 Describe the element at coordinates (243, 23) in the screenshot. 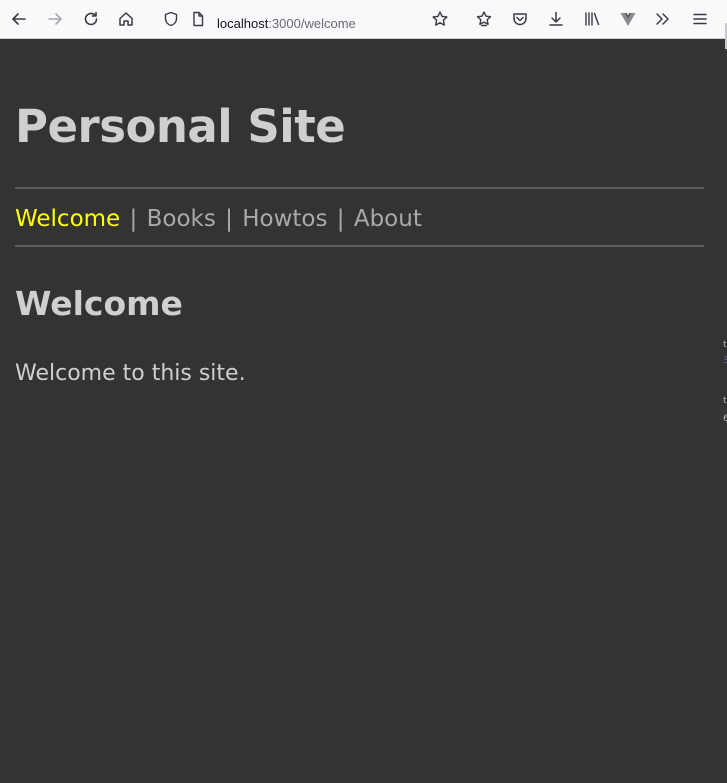

I see `url-host: localhost` at that location.